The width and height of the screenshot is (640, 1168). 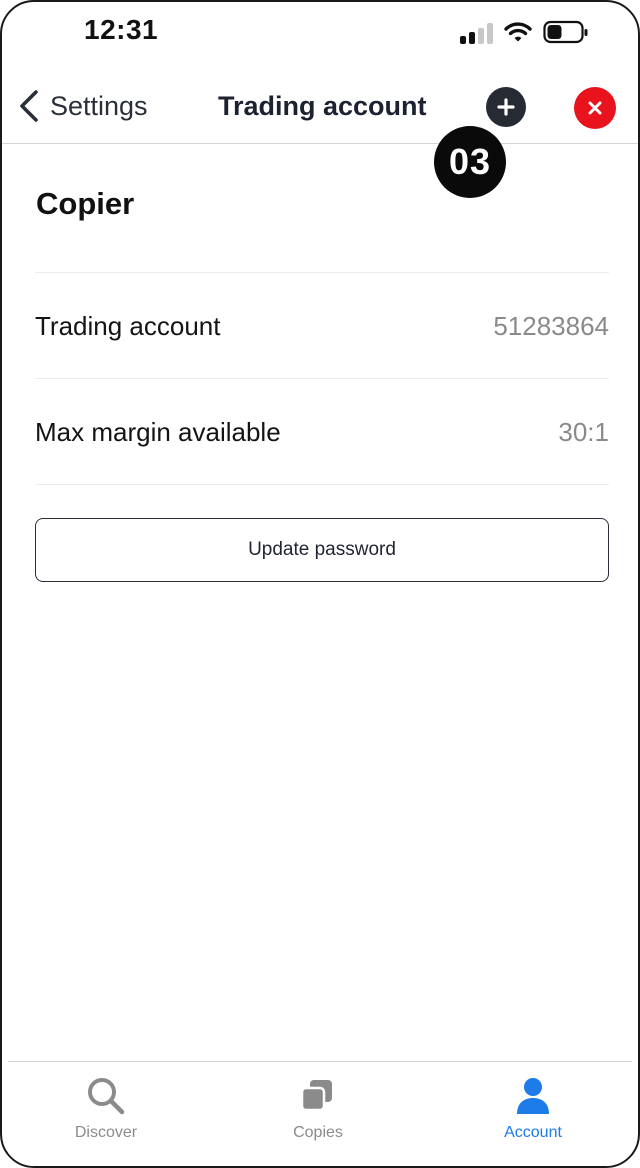 What do you see at coordinates (158, 431) in the screenshot?
I see `row-label: Max margin available` at bounding box center [158, 431].